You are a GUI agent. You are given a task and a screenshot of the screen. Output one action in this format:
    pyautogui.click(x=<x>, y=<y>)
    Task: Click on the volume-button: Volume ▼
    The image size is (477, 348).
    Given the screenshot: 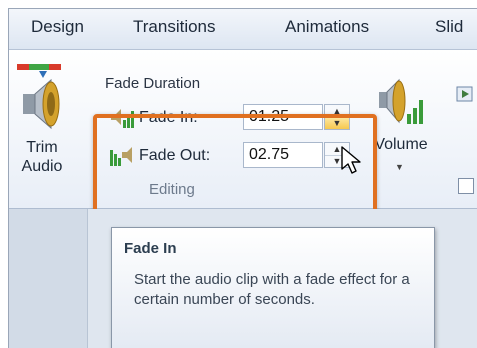 What is the action you would take?
    pyautogui.click(x=401, y=139)
    